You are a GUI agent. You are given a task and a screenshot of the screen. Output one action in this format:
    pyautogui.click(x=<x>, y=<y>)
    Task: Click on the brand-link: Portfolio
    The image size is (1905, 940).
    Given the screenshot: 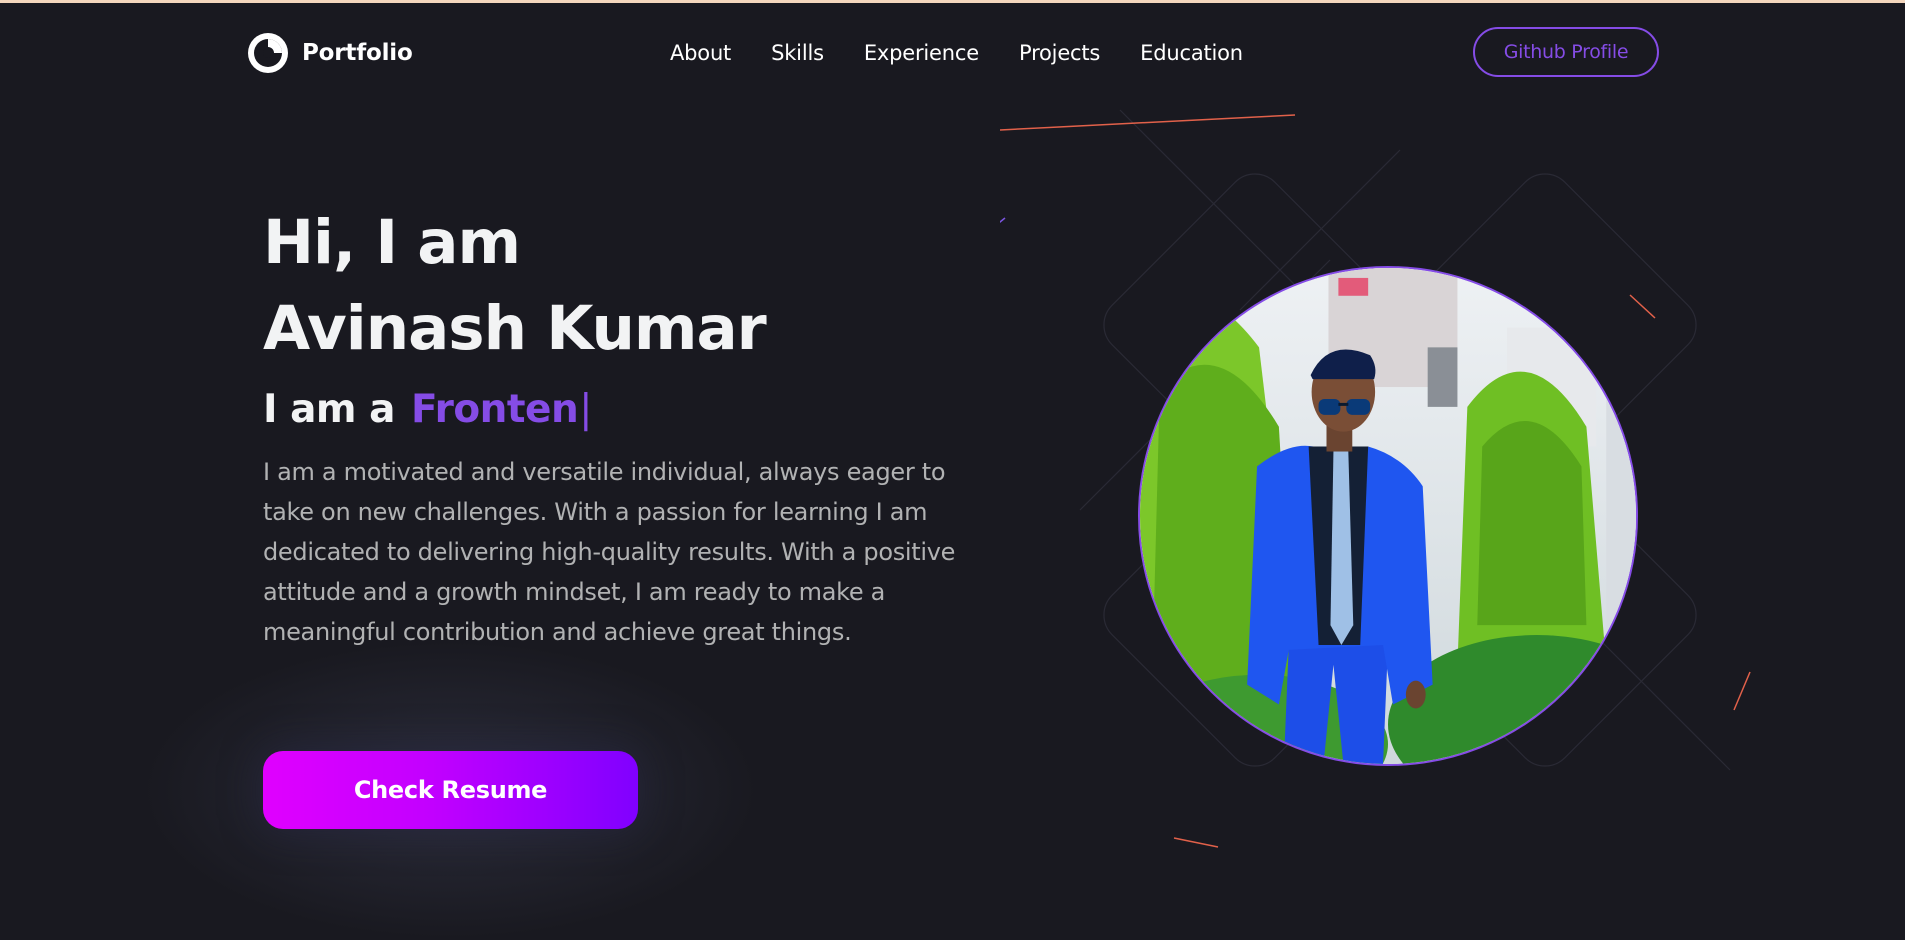 What is the action you would take?
    pyautogui.click(x=329, y=53)
    